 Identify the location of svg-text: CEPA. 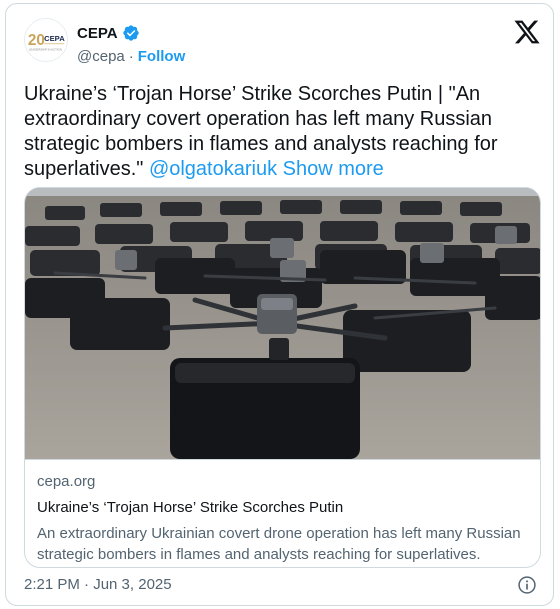
(54, 38).